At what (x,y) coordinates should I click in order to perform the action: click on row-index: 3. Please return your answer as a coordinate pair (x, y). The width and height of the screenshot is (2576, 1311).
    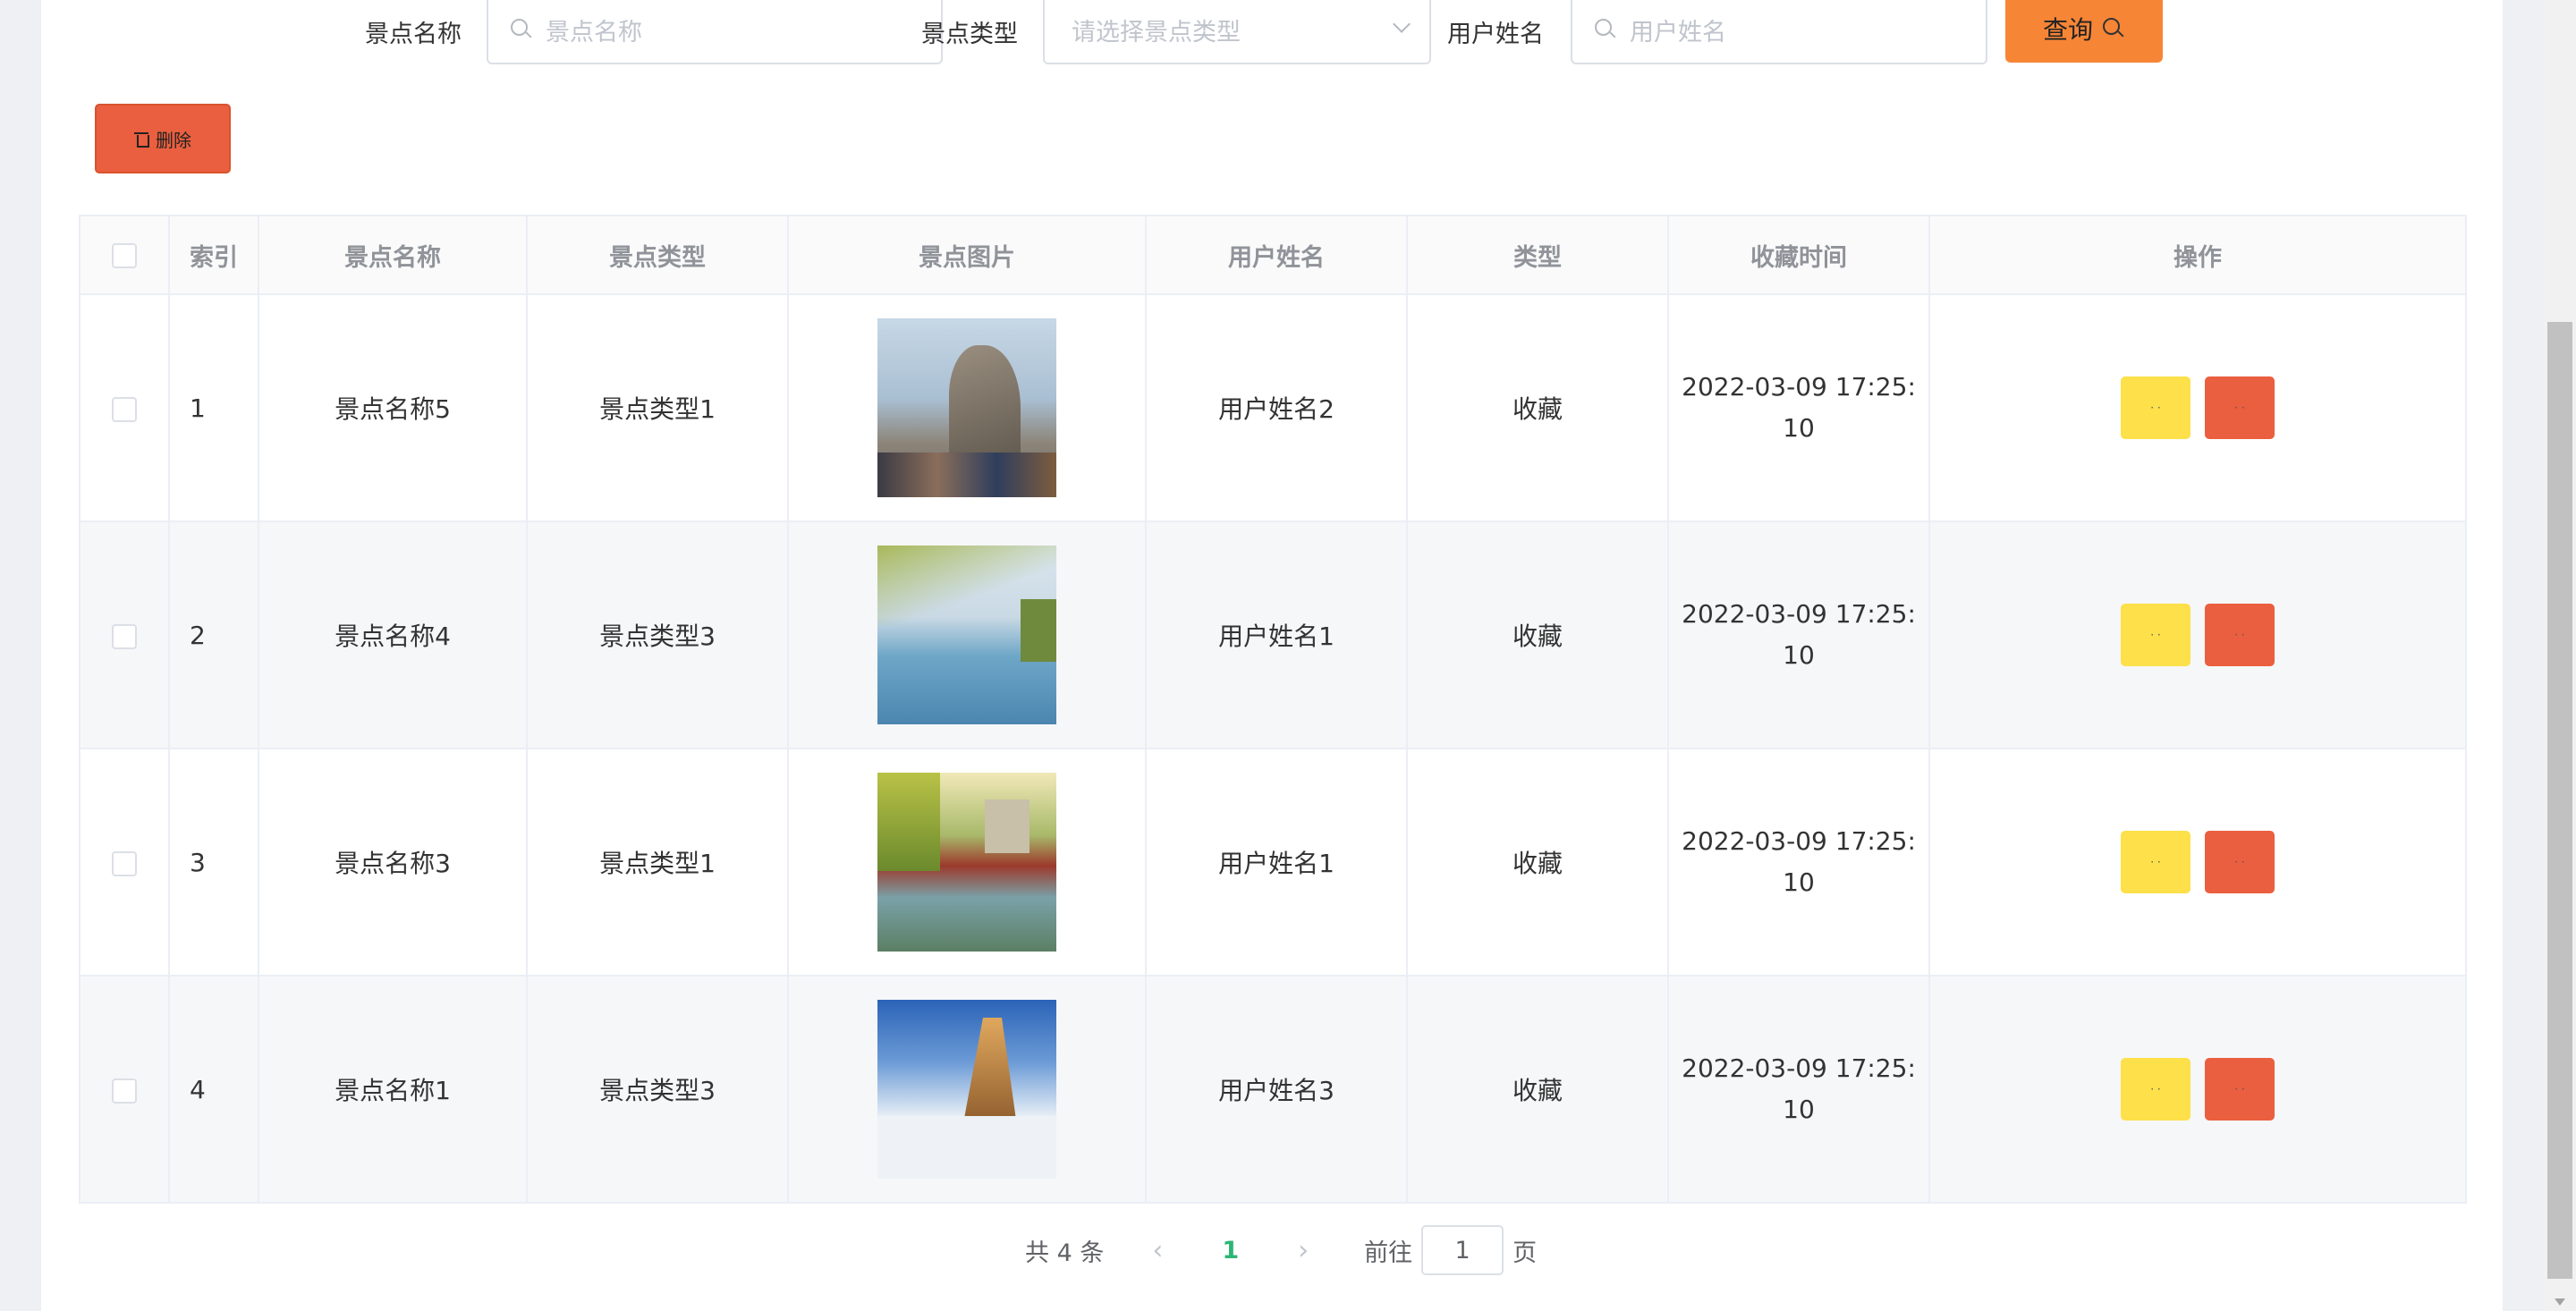
    Looking at the image, I should click on (213, 862).